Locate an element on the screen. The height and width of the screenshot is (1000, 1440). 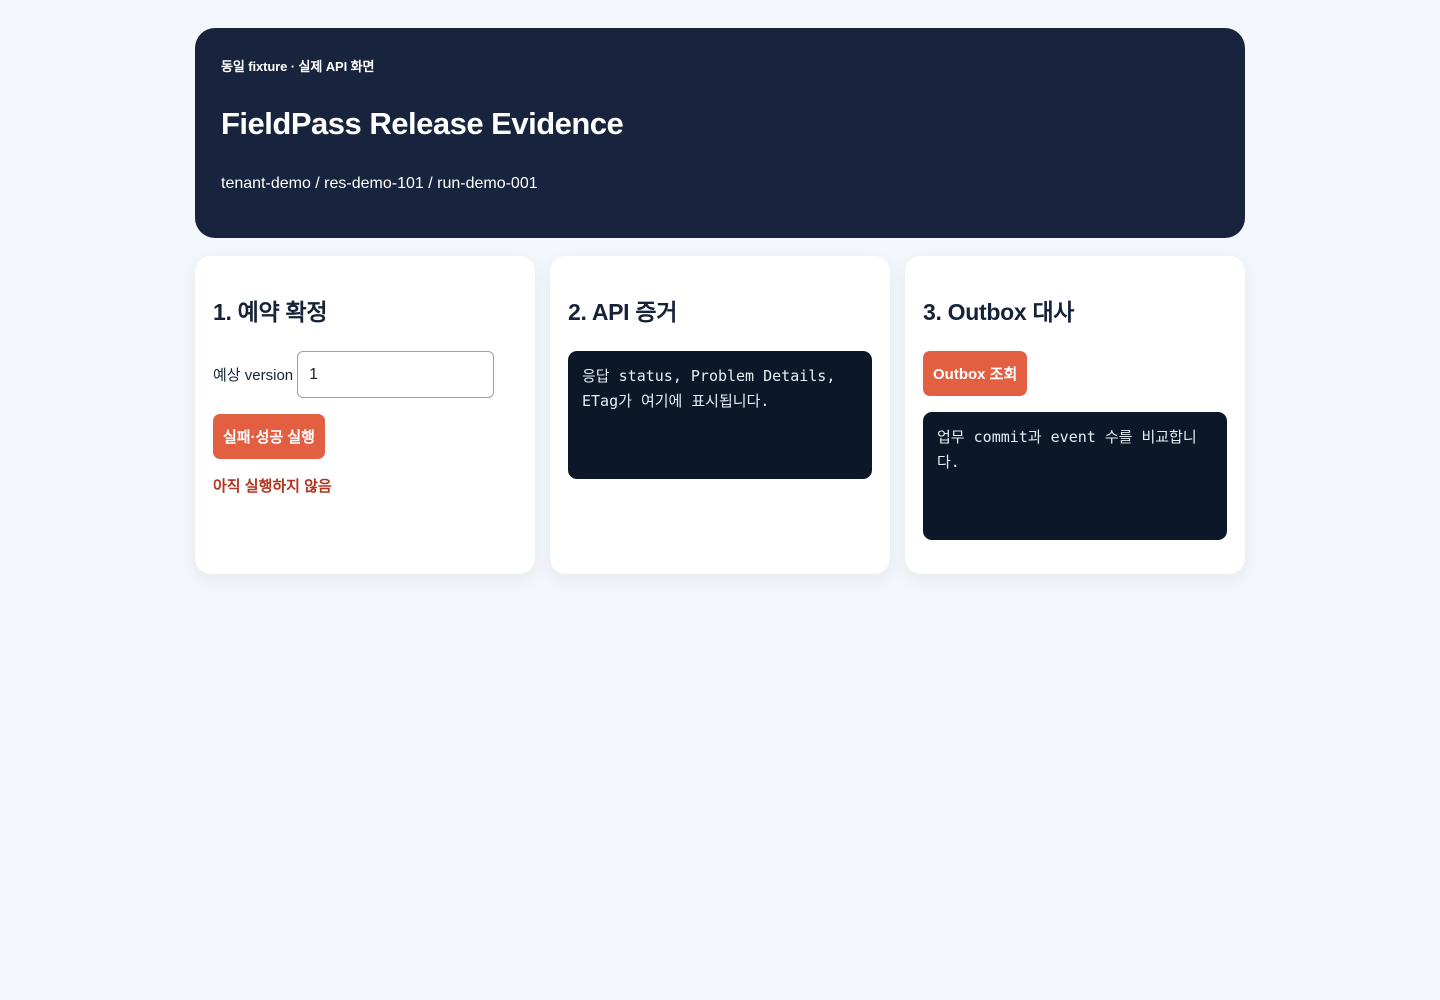
expected-version-input is located at coordinates (396, 374).